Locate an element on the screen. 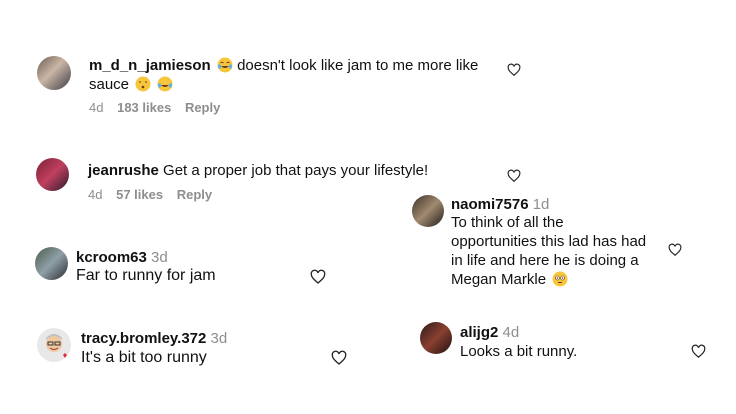  username: alijg2 is located at coordinates (479, 332).